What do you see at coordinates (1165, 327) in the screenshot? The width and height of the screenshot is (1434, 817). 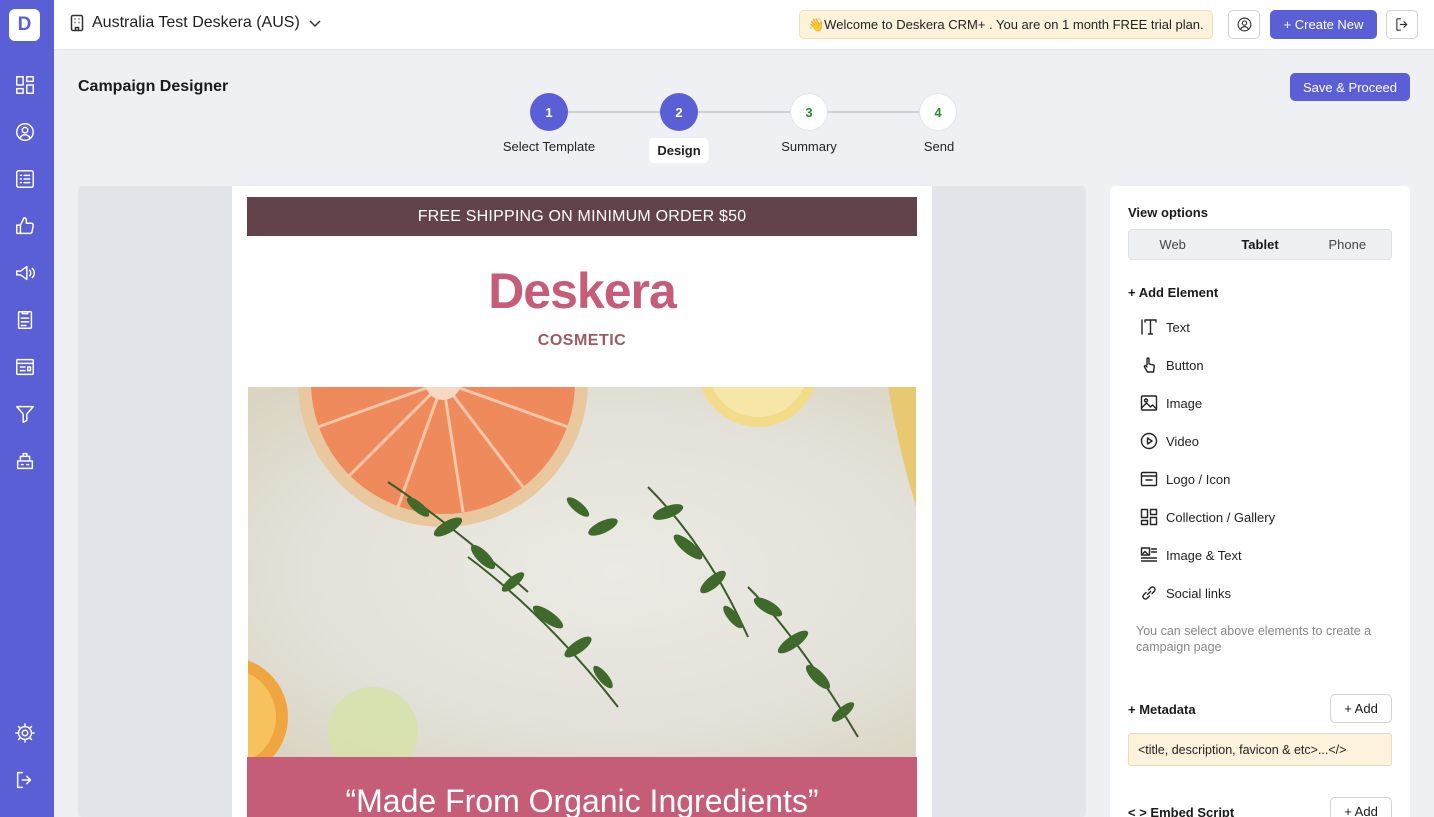 I see `element-text: Text` at bounding box center [1165, 327].